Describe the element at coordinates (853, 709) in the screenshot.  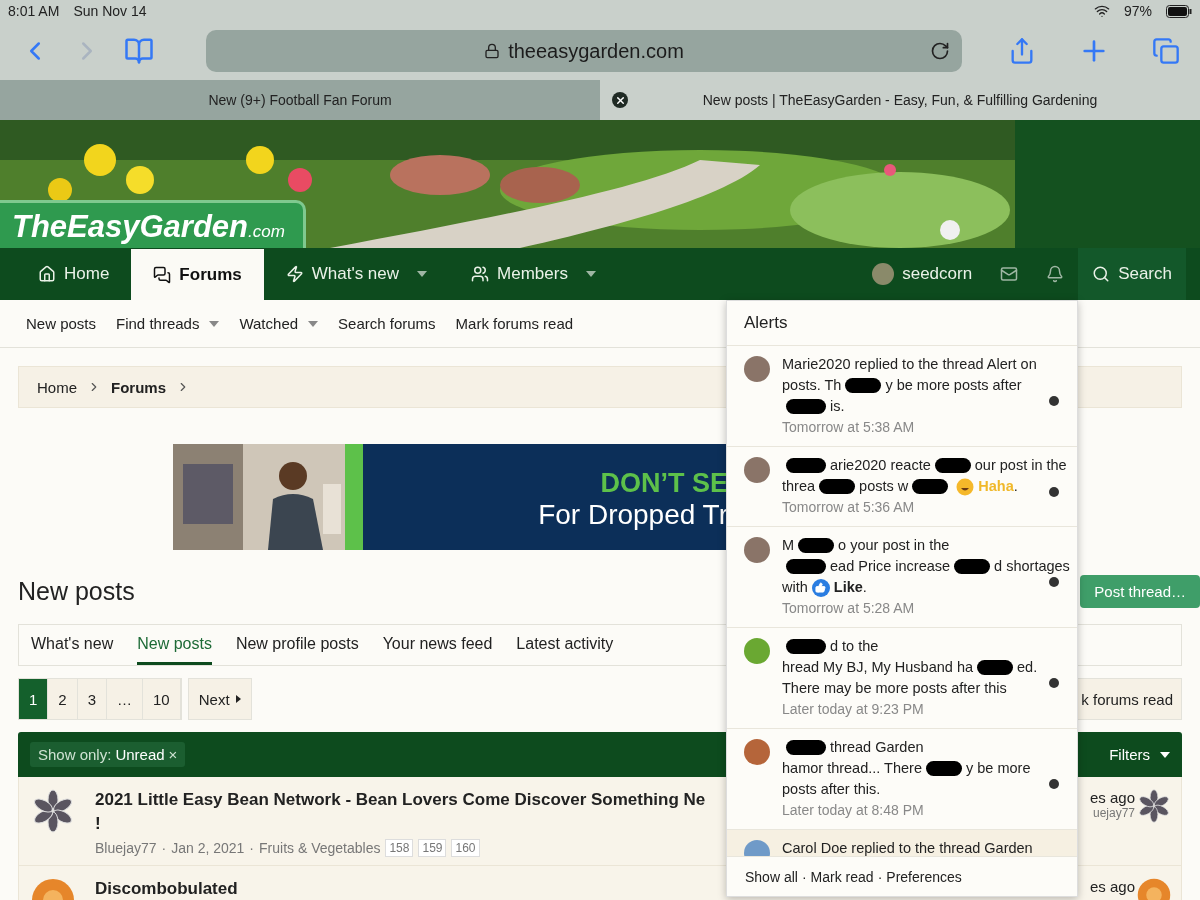
I see `alert-time: Later today at 9:23 PM` at that location.